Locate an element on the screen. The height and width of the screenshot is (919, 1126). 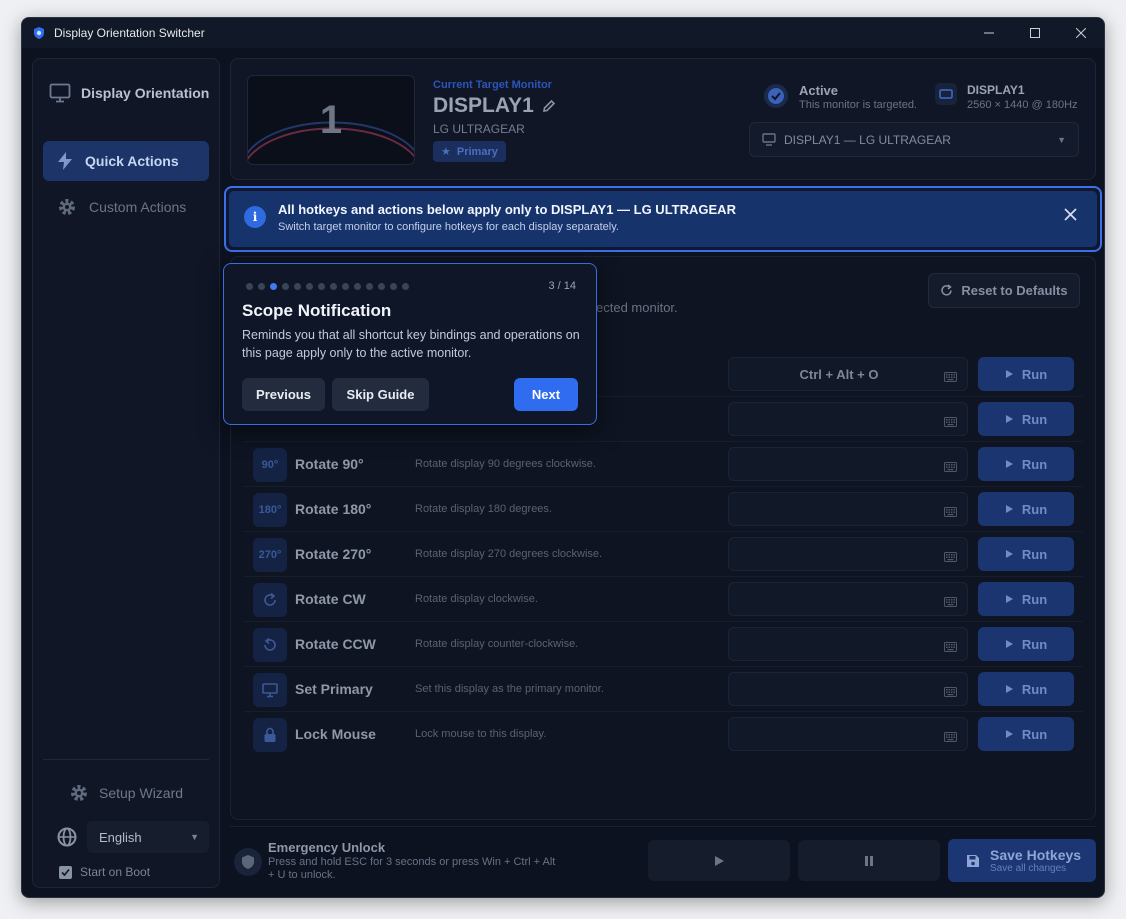
hotkey-row: Lock Mouse Lock mouse to this display. Run is located at coordinates (663, 734).